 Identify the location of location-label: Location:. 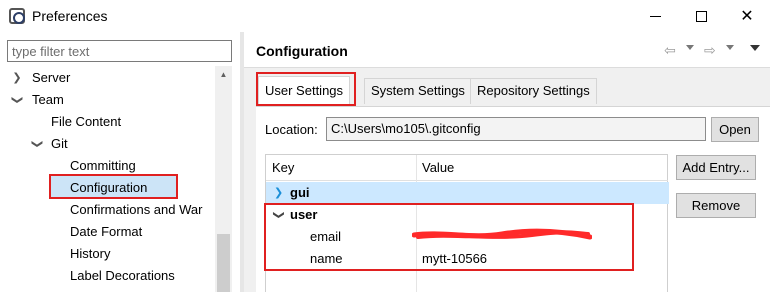
(291, 129).